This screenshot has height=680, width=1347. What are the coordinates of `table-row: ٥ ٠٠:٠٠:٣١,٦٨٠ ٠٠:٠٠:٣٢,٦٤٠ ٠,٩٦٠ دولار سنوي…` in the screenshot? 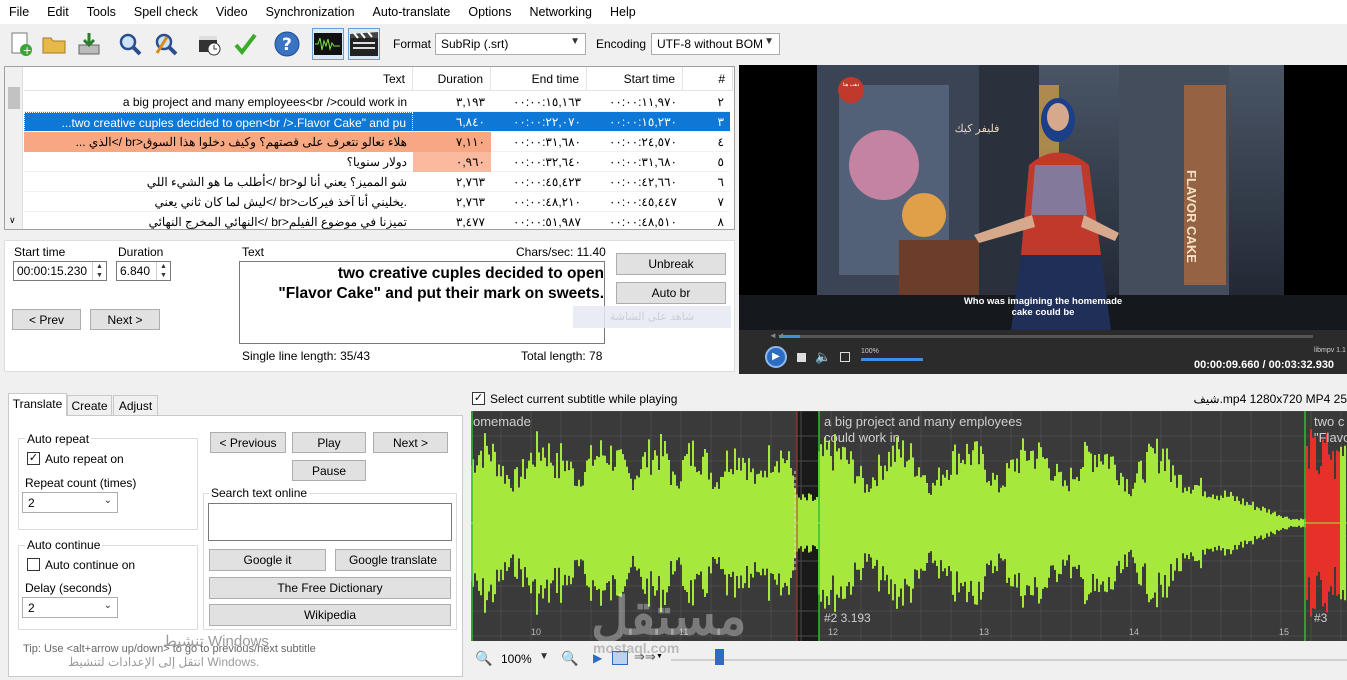 It's located at (377, 162).